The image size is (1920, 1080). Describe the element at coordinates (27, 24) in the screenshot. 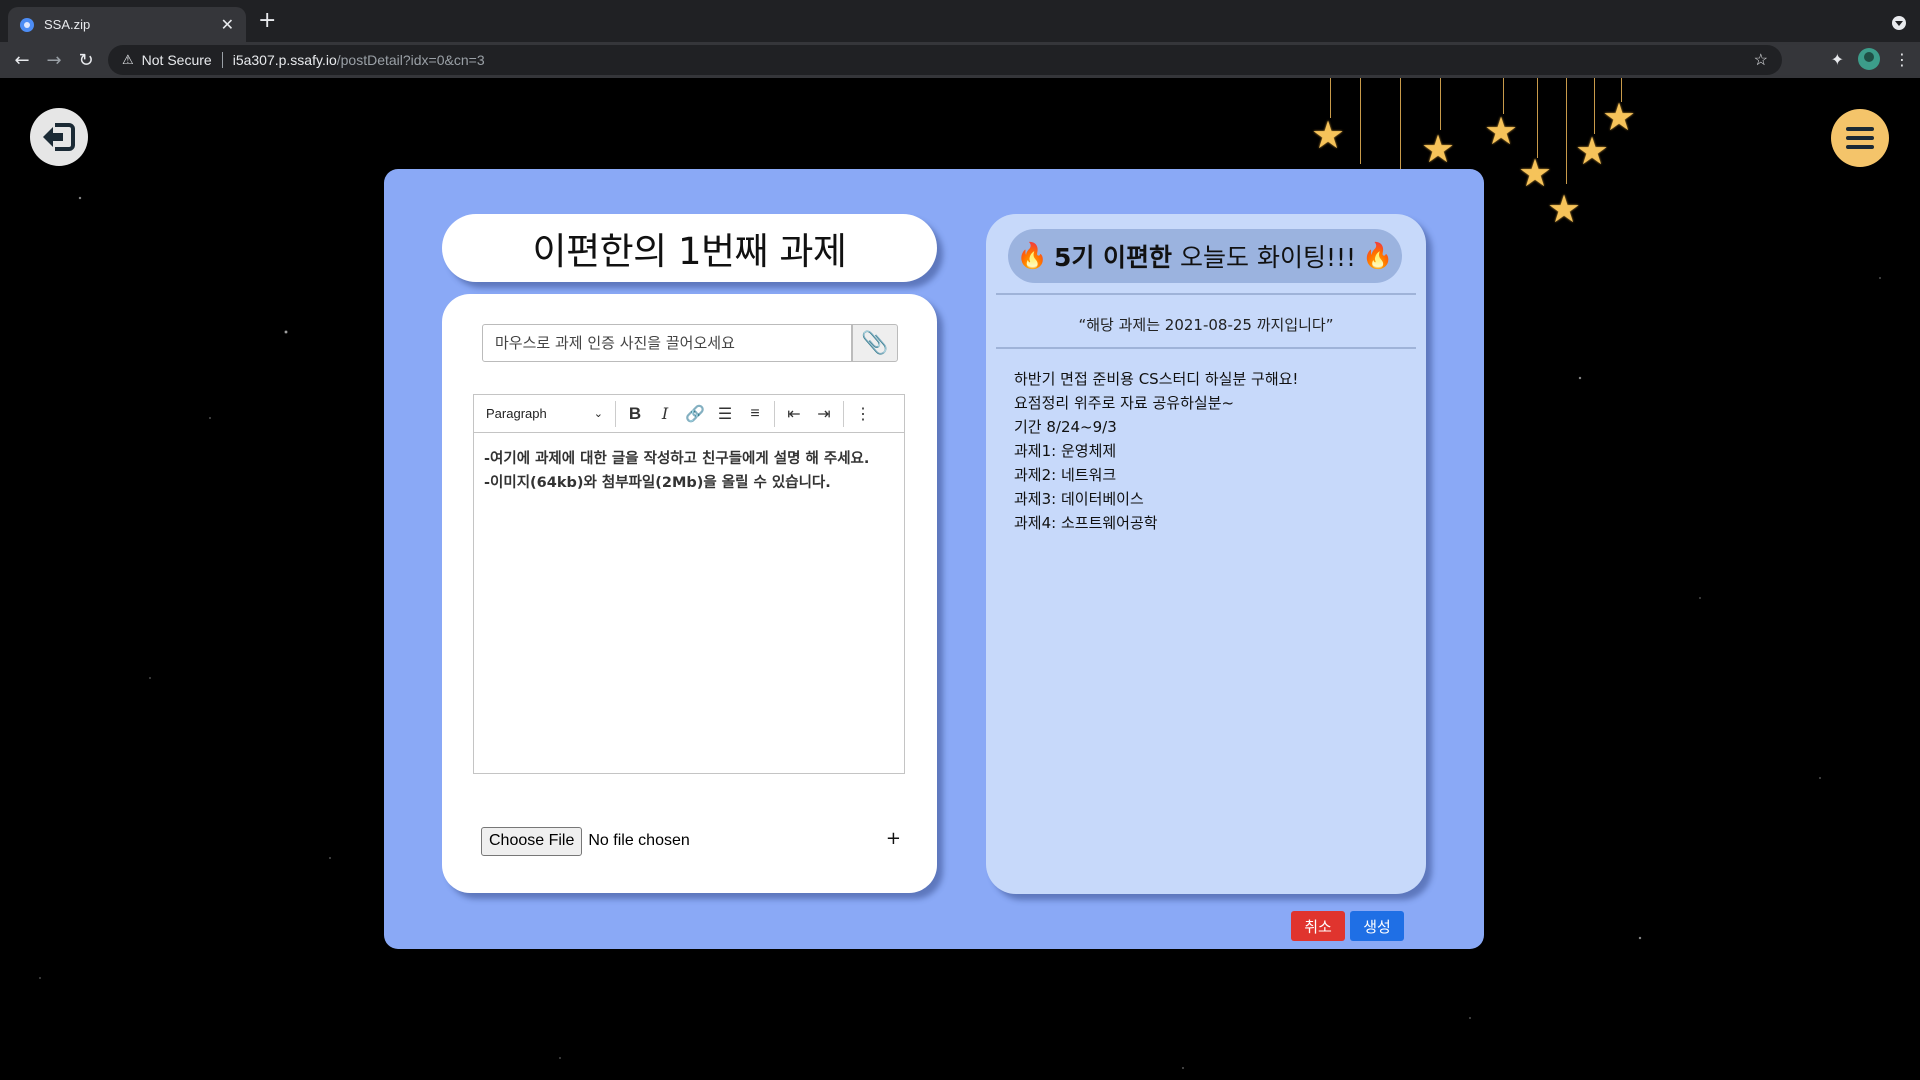

I see `site-favicon-icon` at that location.